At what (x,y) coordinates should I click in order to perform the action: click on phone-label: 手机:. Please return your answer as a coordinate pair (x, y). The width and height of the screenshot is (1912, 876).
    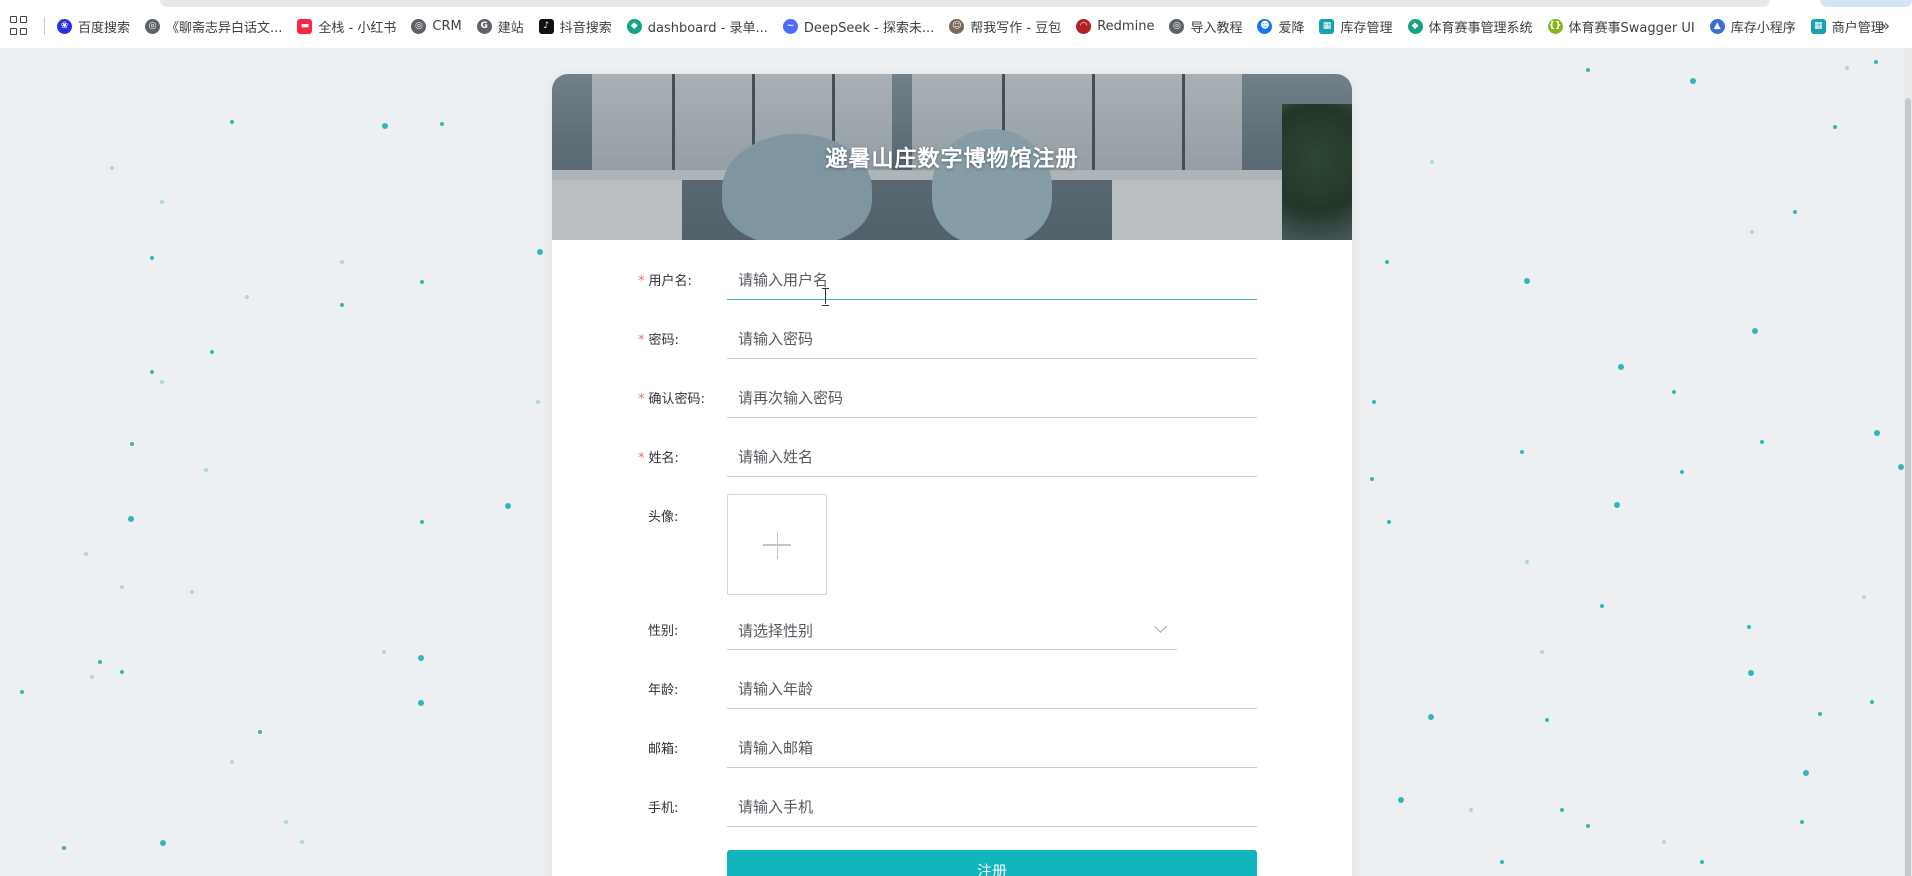
    Looking at the image, I should click on (663, 808).